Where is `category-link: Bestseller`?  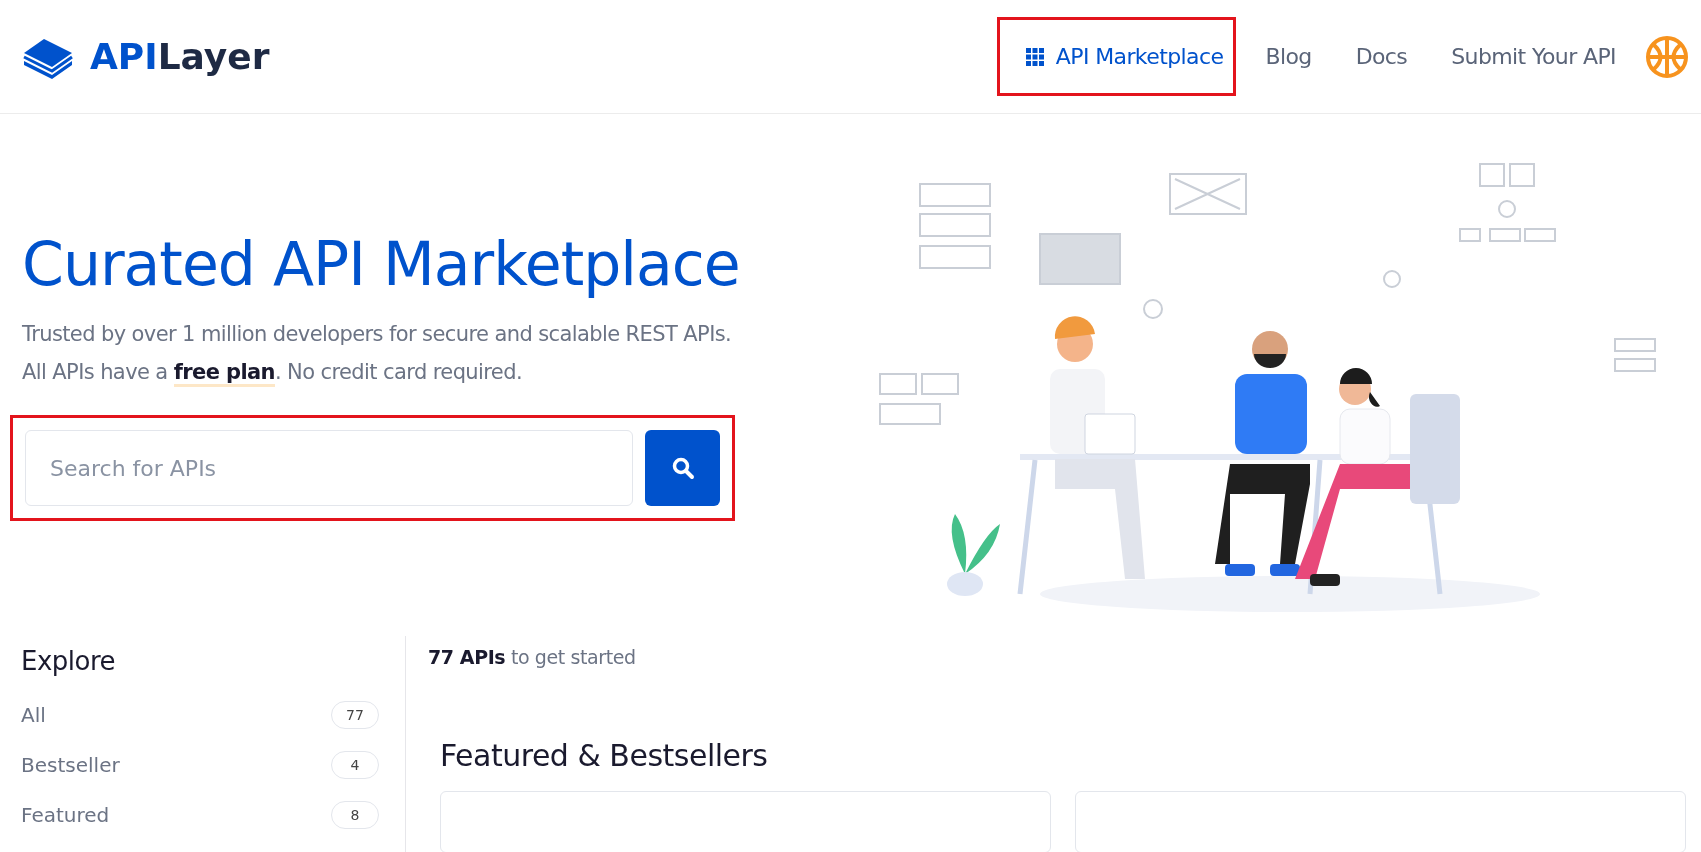 category-link: Bestseller is located at coordinates (70, 765).